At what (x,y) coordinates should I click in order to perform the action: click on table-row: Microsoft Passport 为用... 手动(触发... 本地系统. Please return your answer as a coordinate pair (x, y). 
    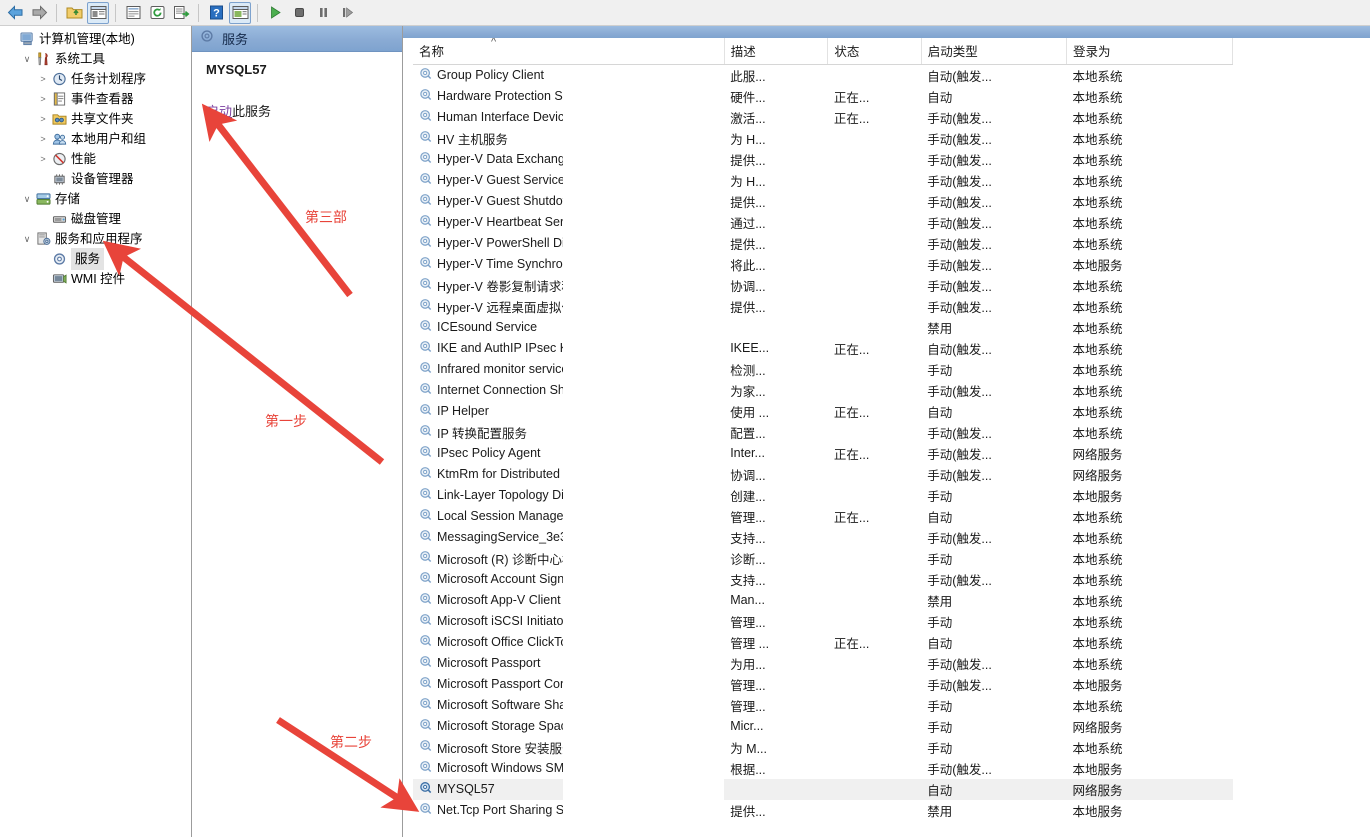
    Looking at the image, I should click on (823, 663).